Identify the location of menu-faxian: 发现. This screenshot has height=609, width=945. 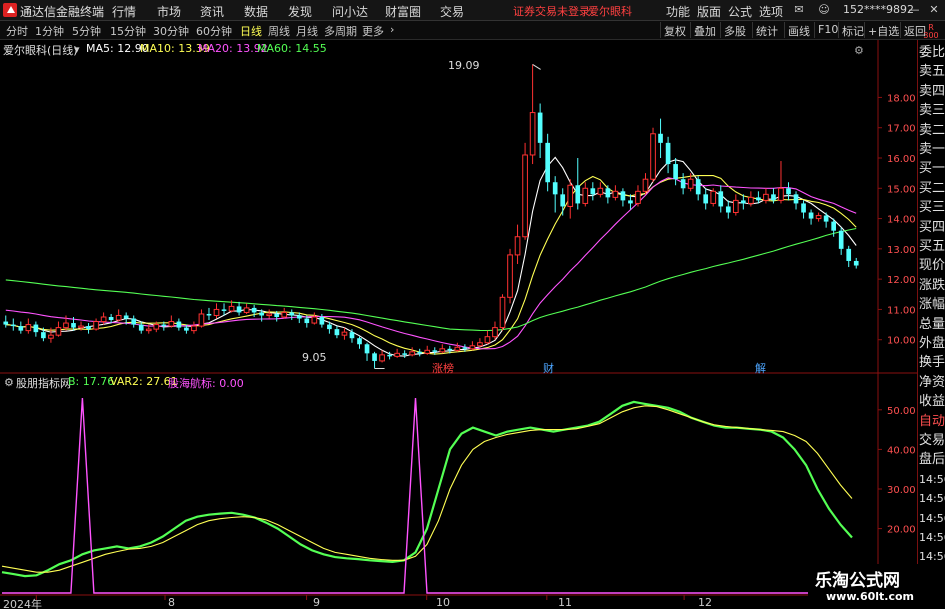
(300, 11).